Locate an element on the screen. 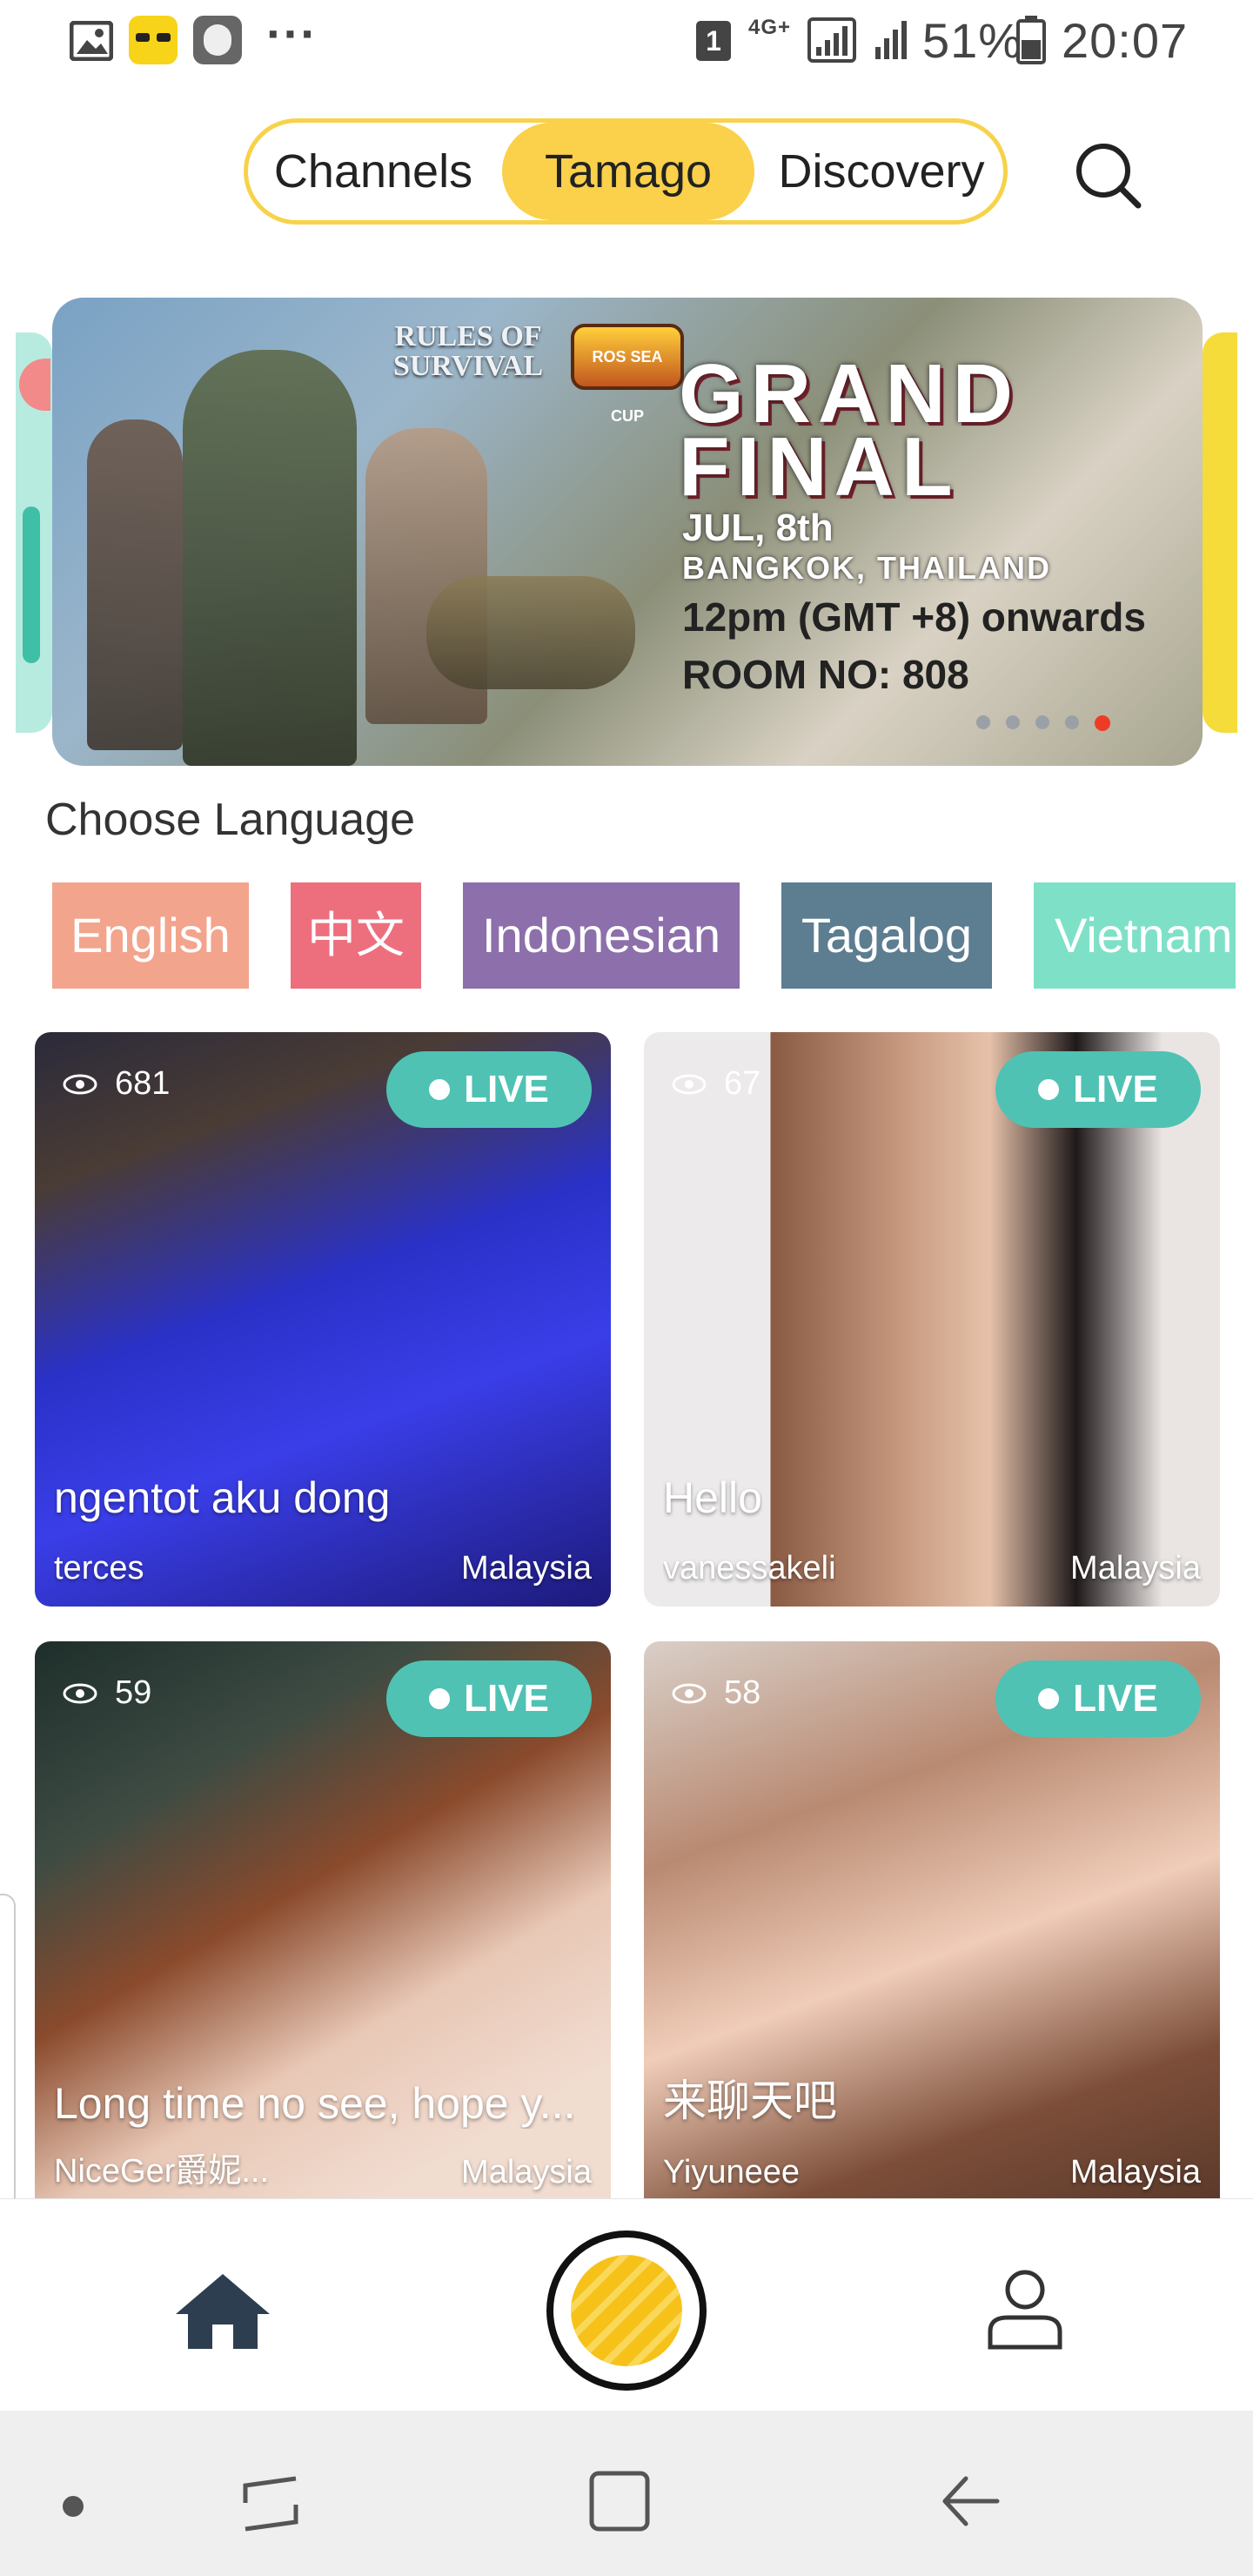 The width and height of the screenshot is (1253, 2576). banner-headline-2: FINAL is located at coordinates (819, 467).